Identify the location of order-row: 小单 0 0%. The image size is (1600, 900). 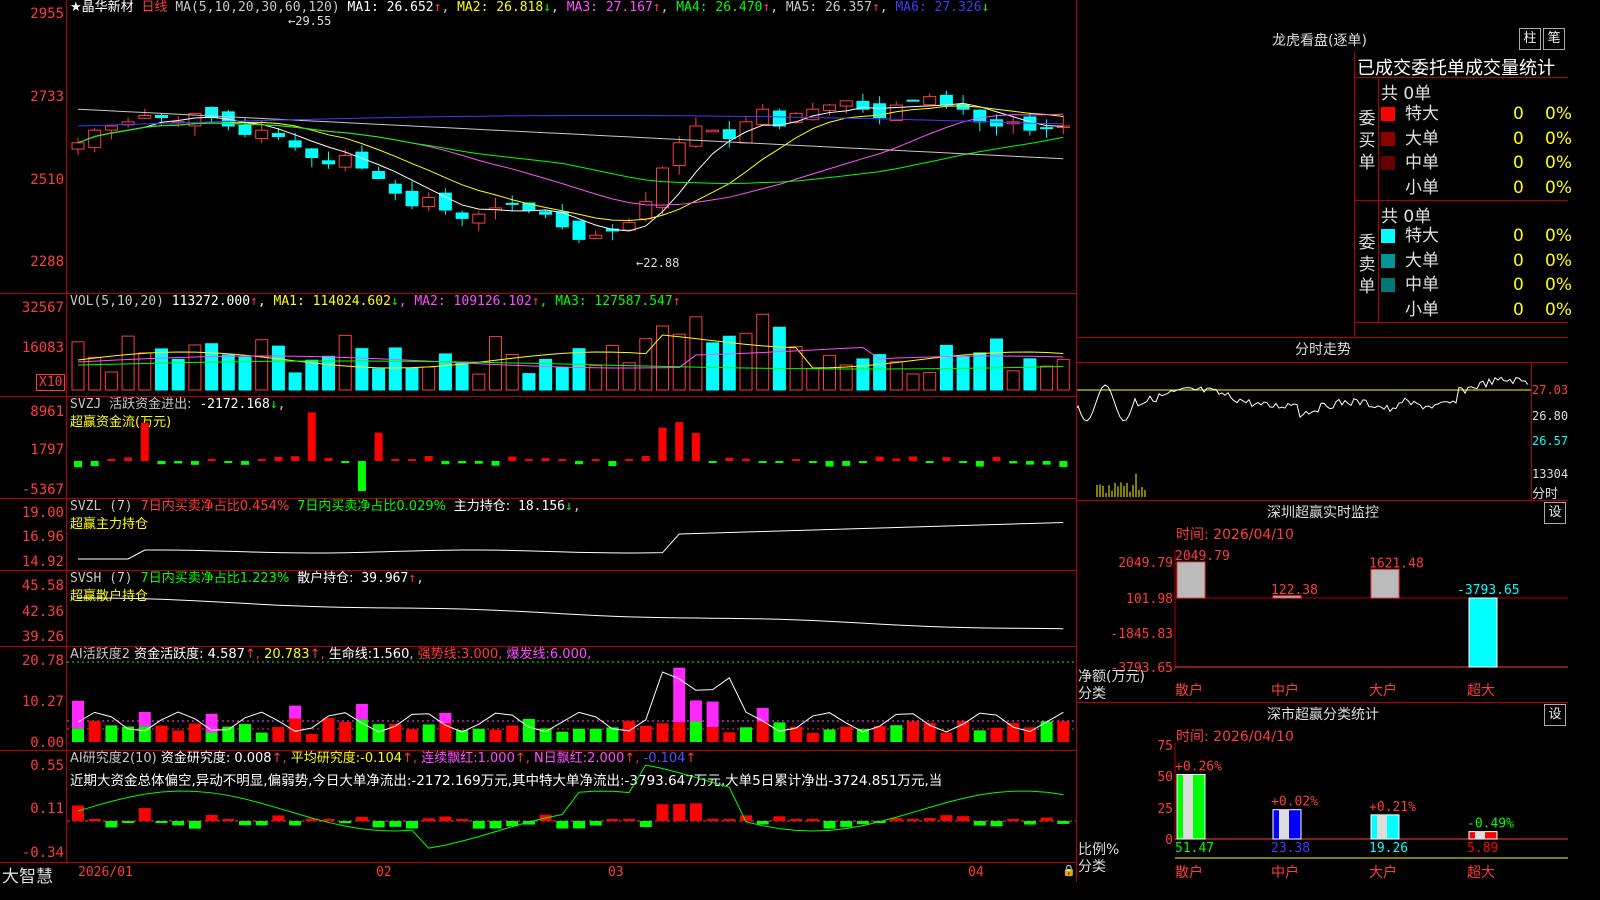
(1476, 310).